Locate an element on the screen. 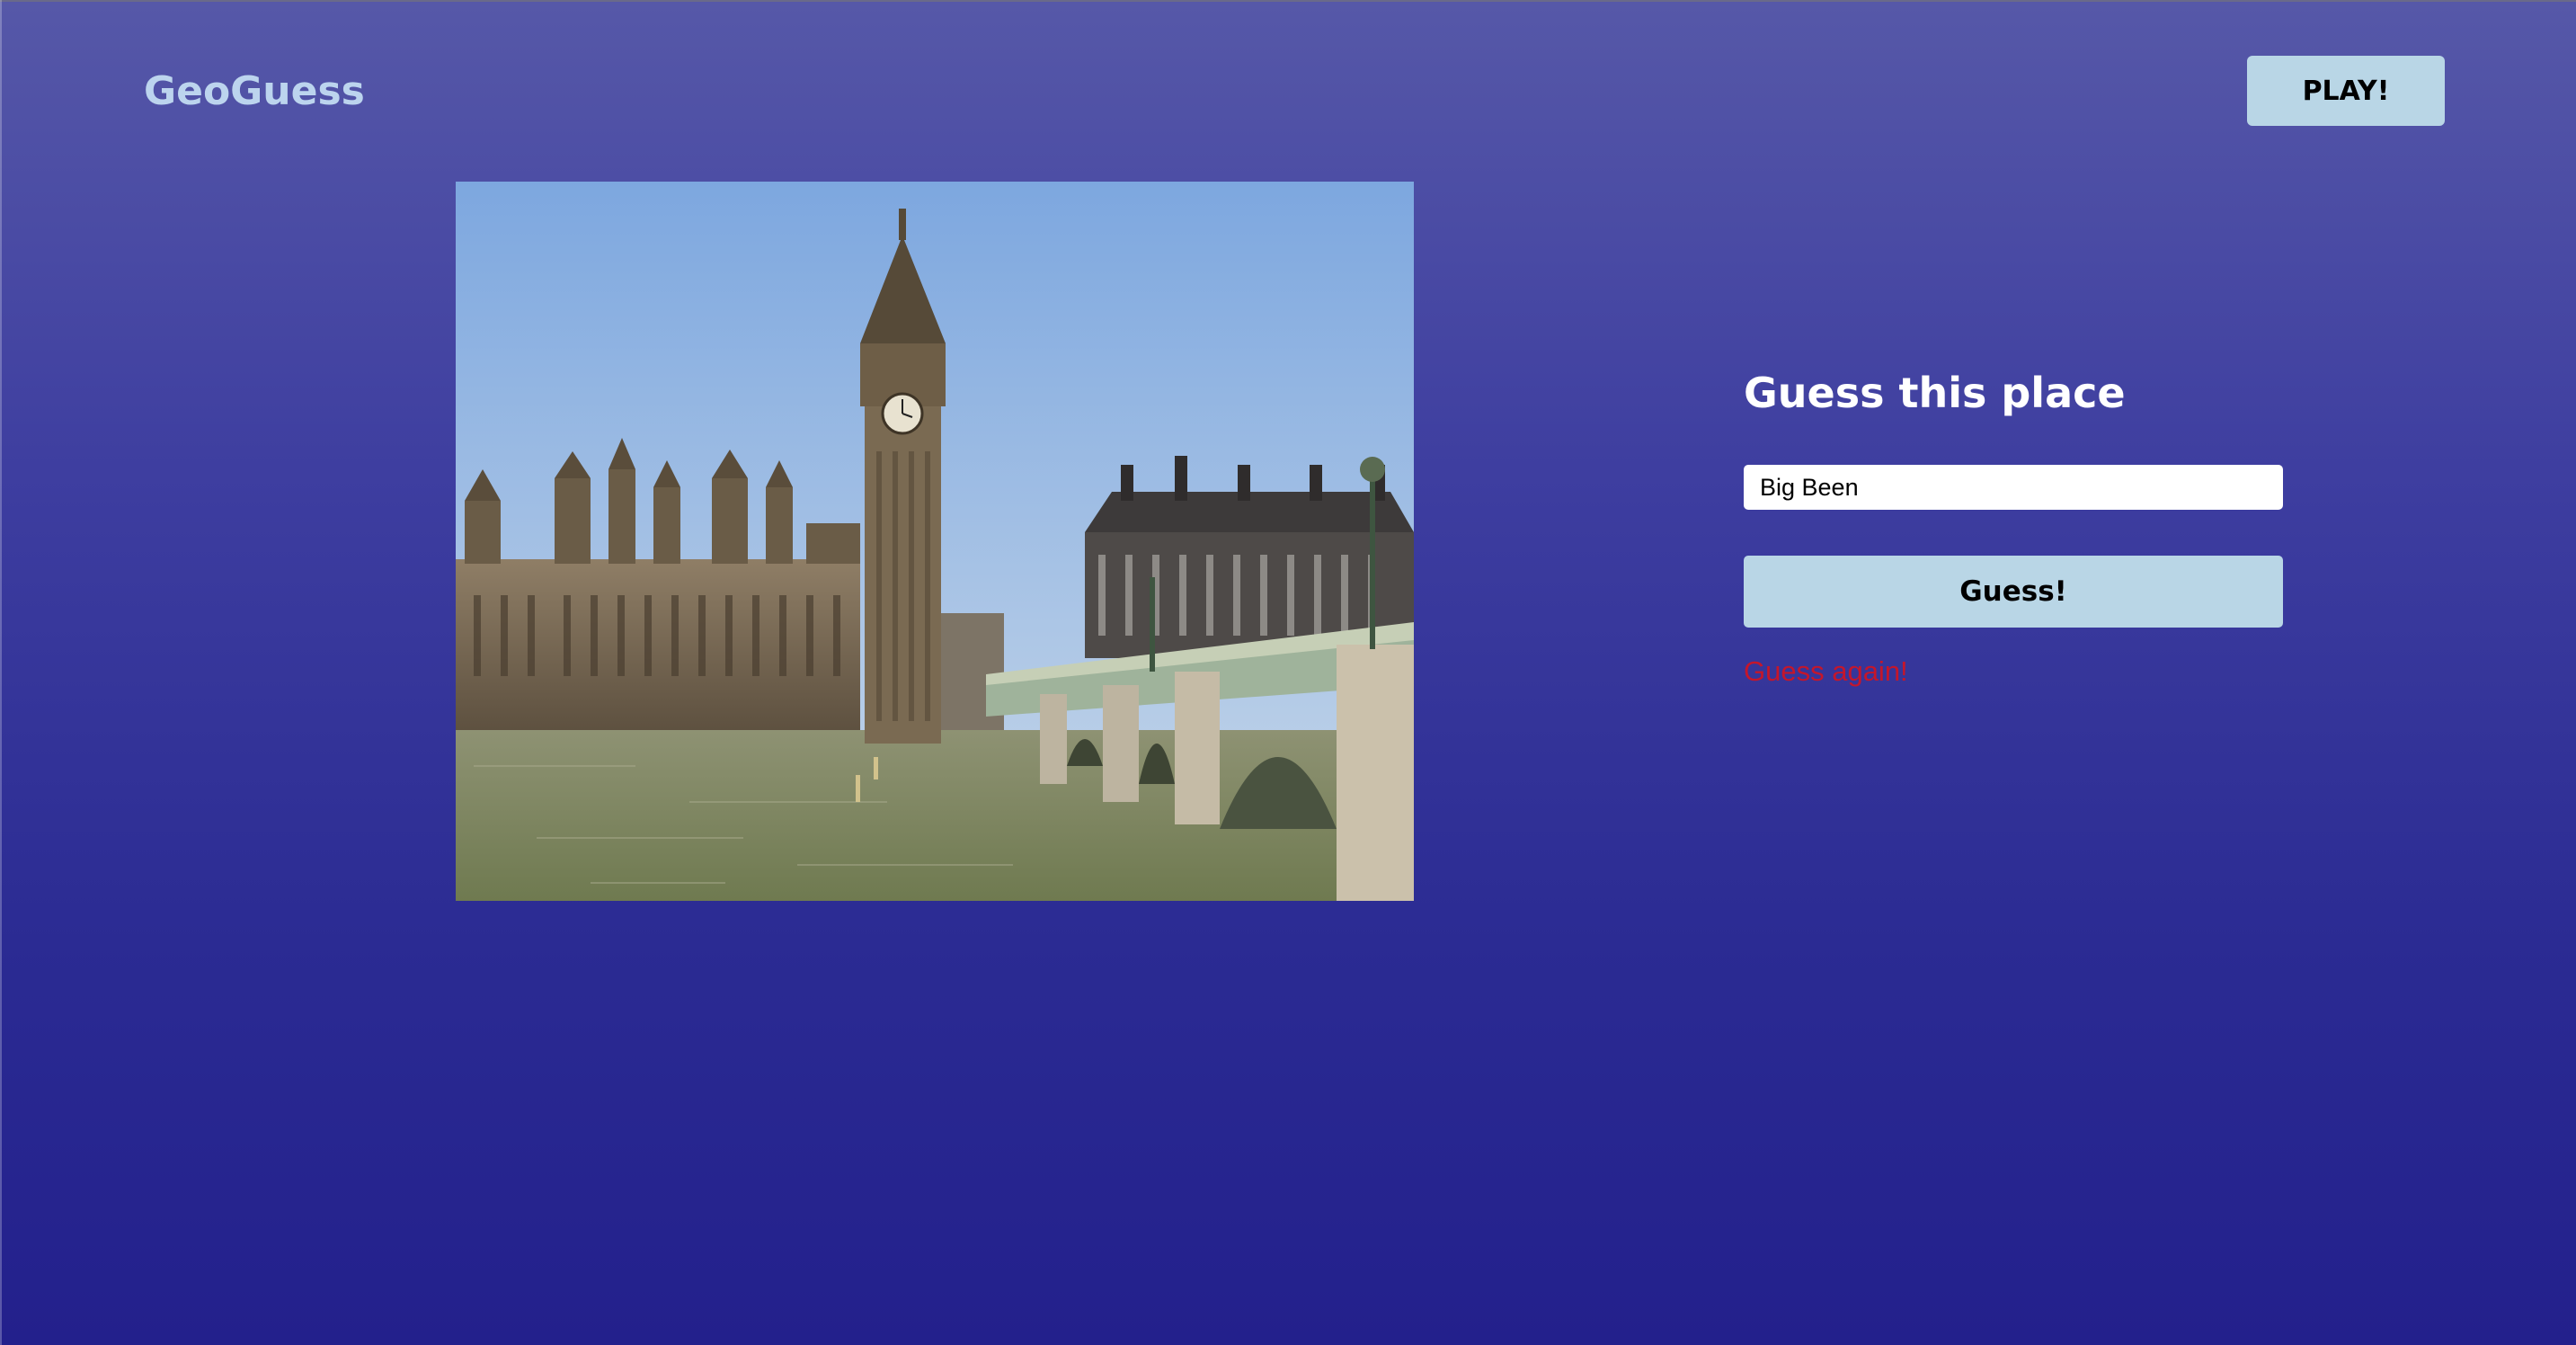  guess-input is located at coordinates (2014, 487).